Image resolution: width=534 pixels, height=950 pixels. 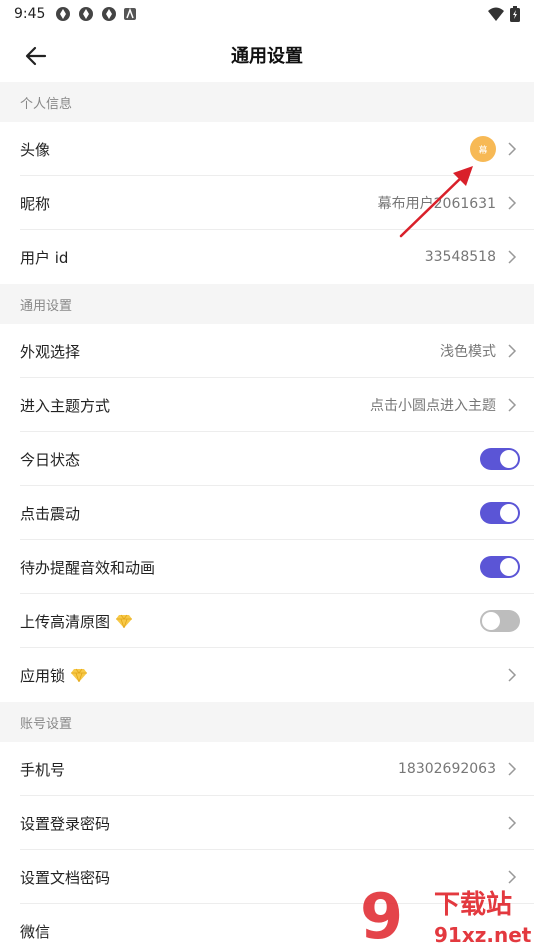 What do you see at coordinates (500, 567) in the screenshot?
I see `todo-reminder-toggle` at bounding box center [500, 567].